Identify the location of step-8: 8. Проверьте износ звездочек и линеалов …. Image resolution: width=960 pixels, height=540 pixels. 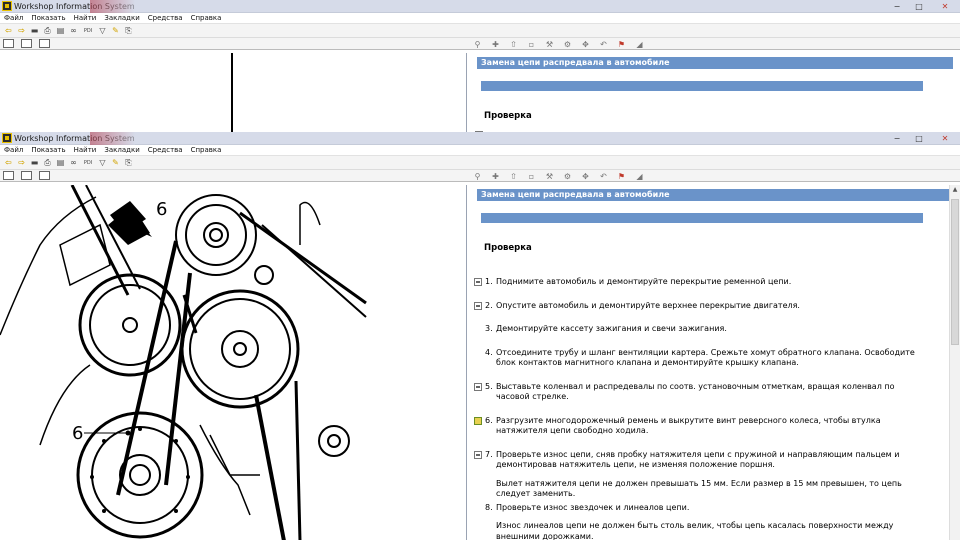
(717, 521).